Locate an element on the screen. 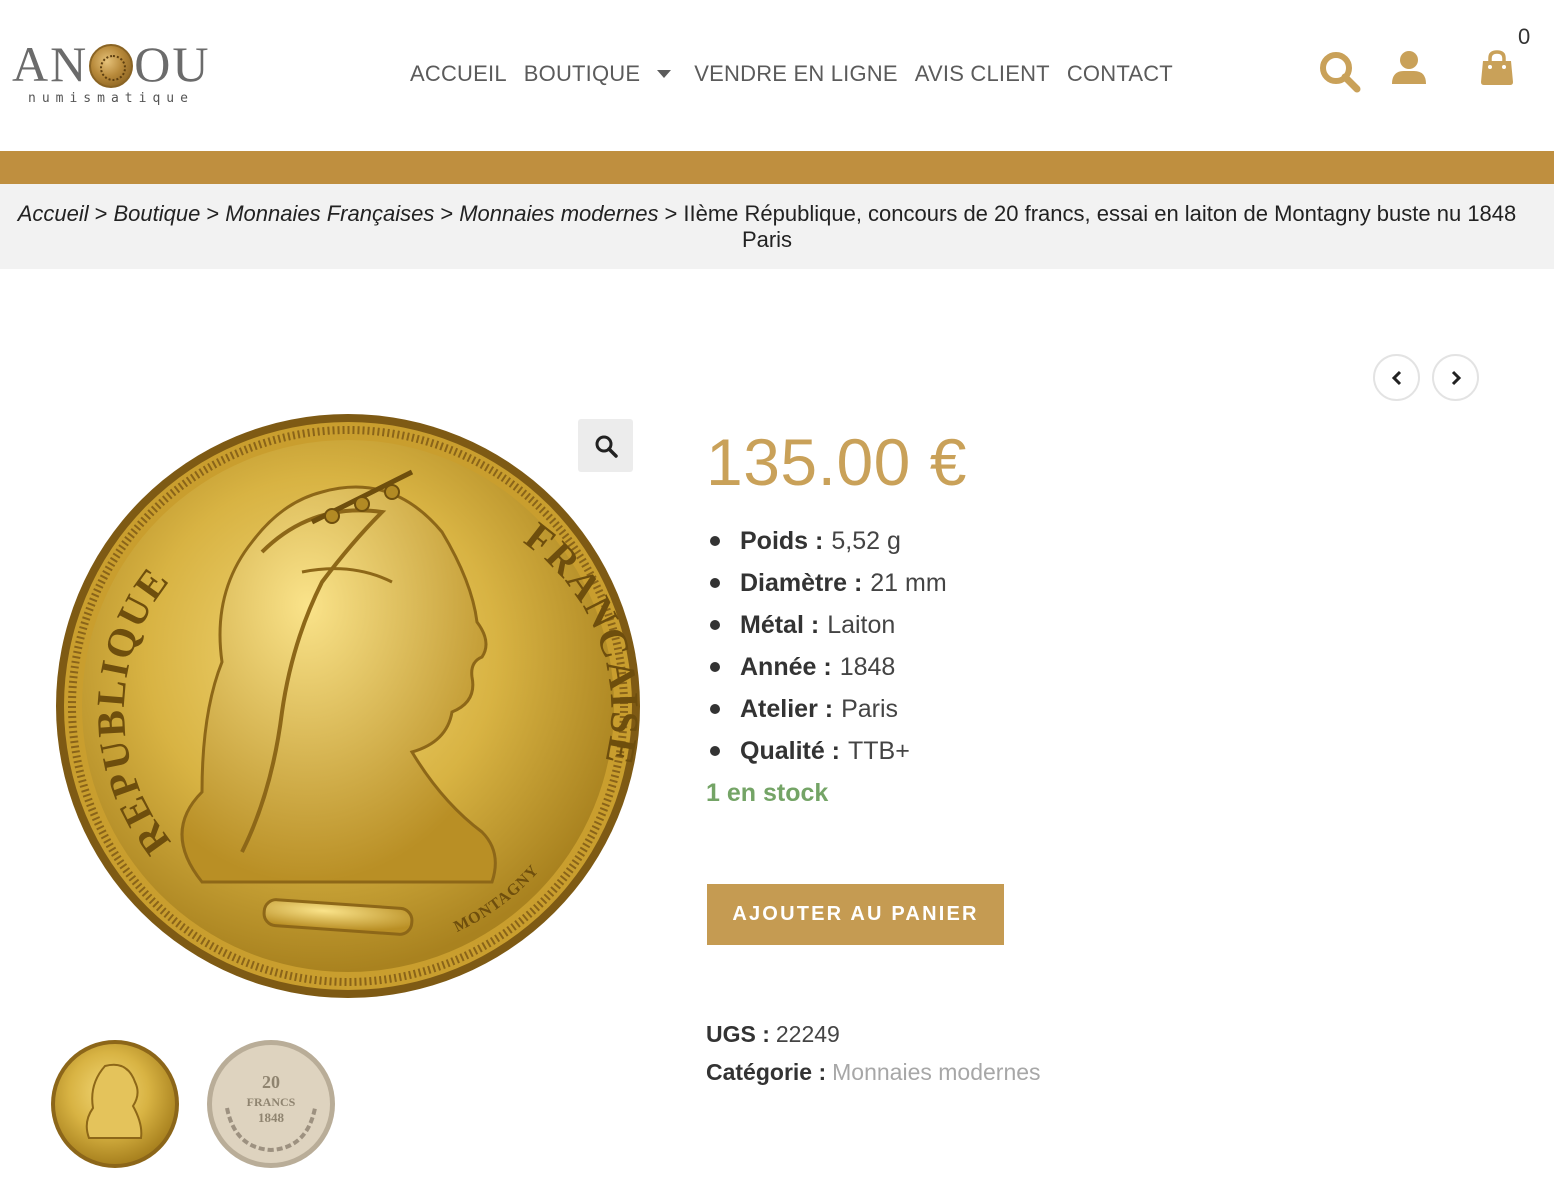 The height and width of the screenshot is (1203, 1554). logo-wordmark: AN OU is located at coordinates (111, 64).